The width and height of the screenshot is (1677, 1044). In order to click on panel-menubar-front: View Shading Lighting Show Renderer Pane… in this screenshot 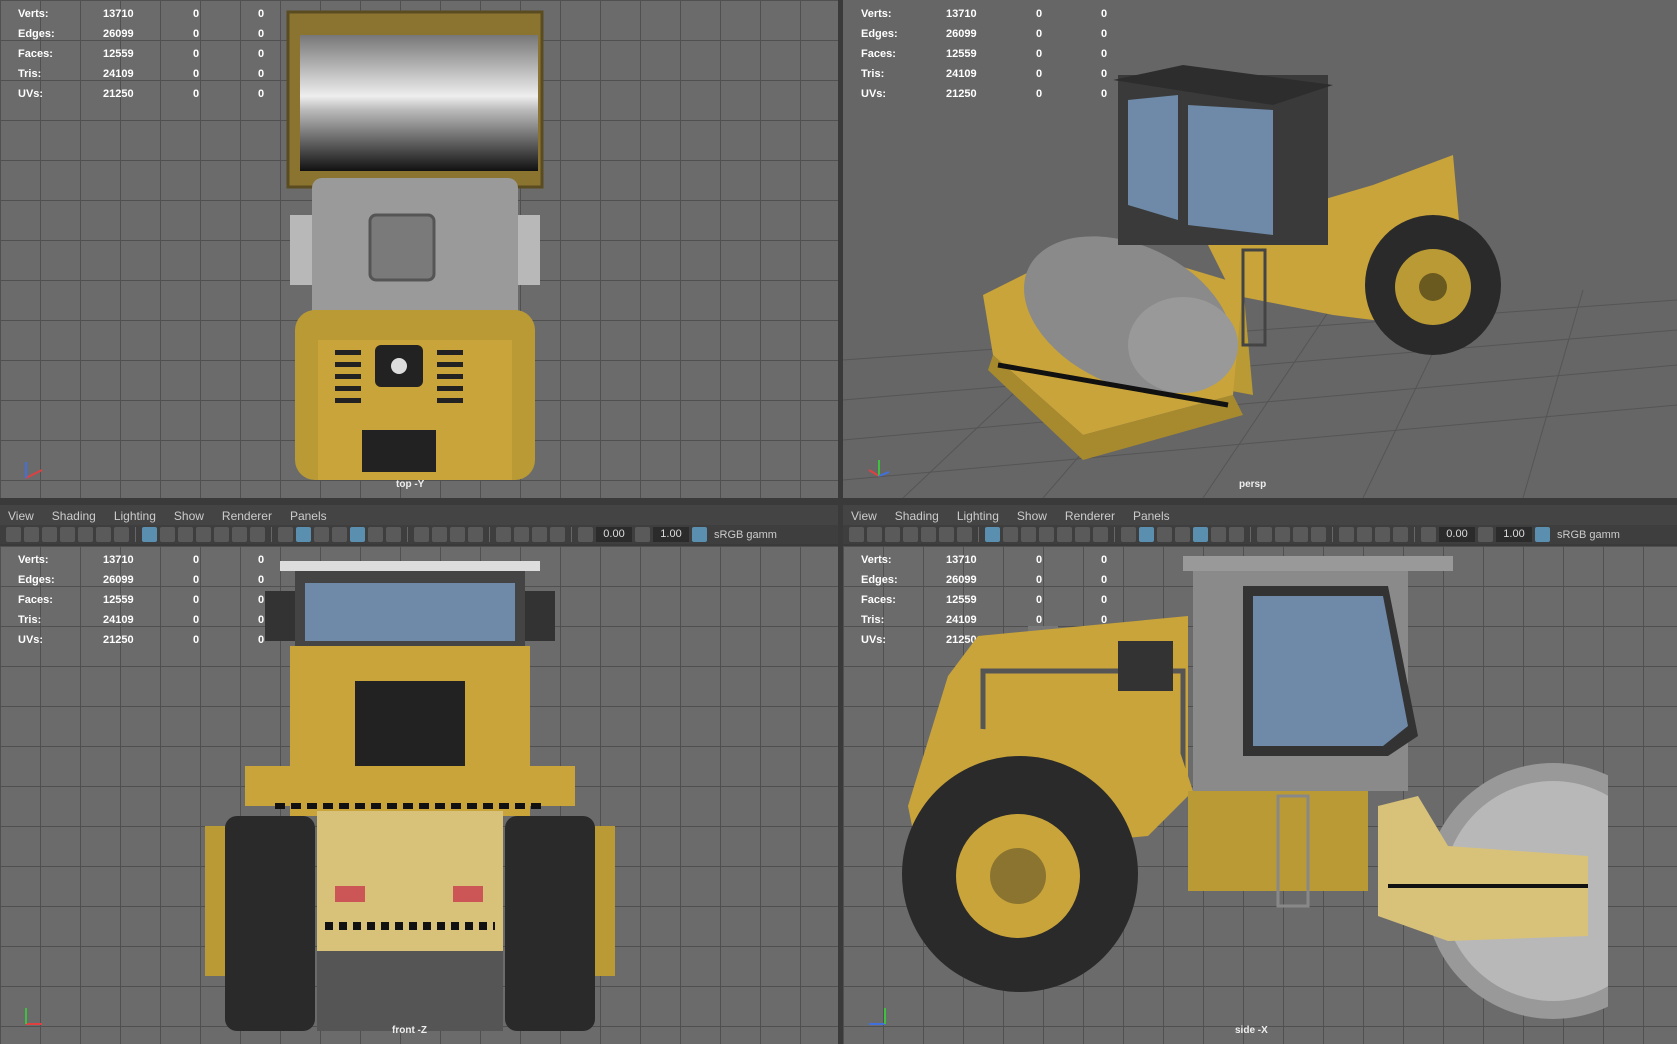, I will do `click(419, 516)`.